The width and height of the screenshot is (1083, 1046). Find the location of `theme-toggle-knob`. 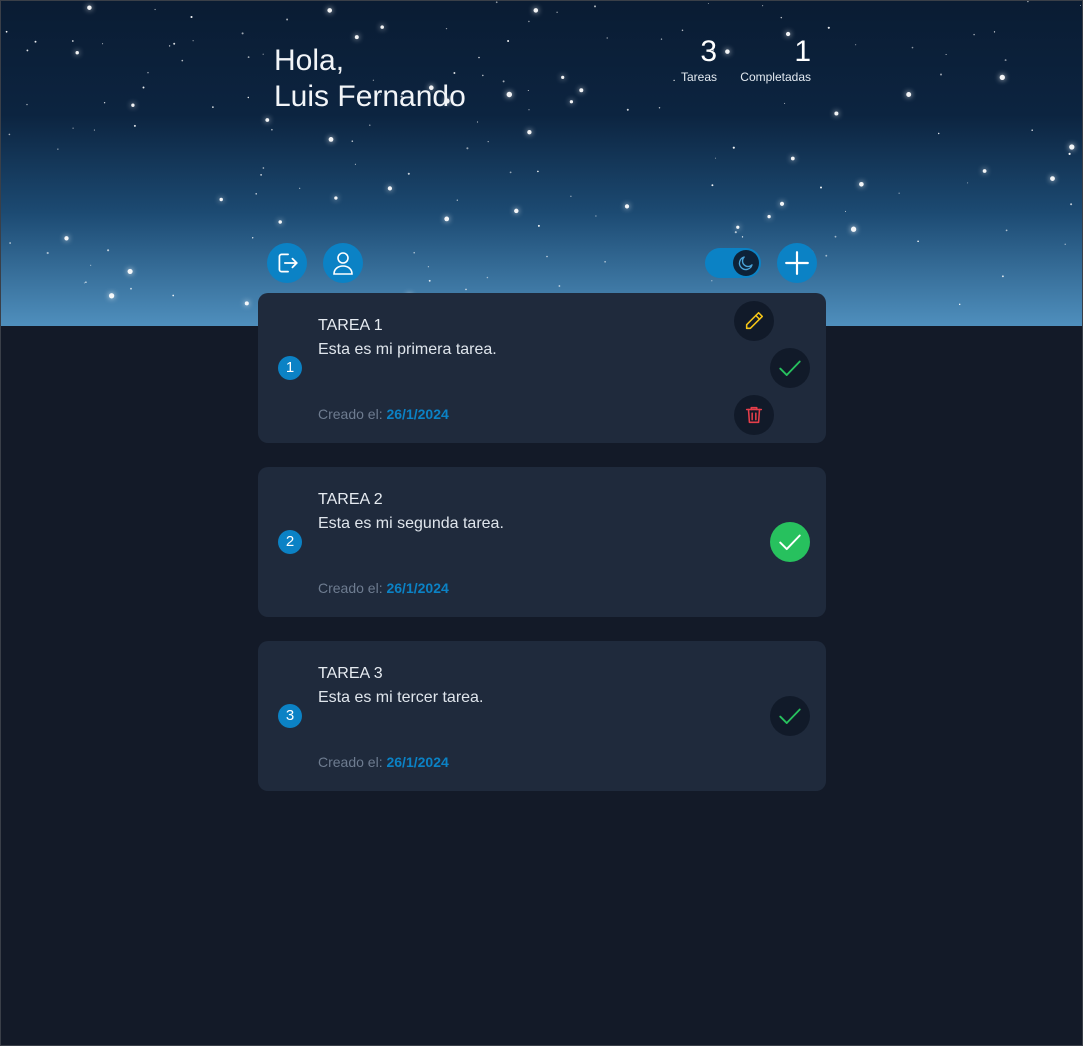

theme-toggle-knob is located at coordinates (746, 263).